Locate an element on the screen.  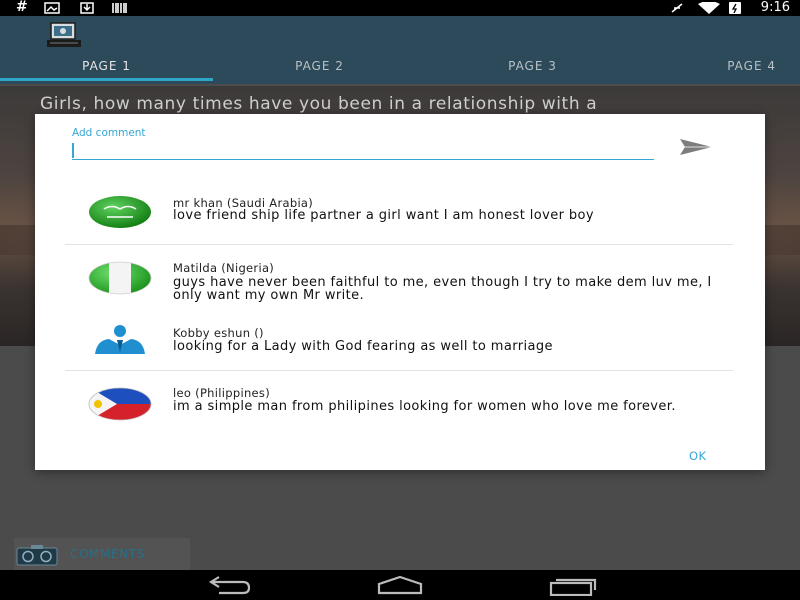
send-icon is located at coordinates (696, 147).